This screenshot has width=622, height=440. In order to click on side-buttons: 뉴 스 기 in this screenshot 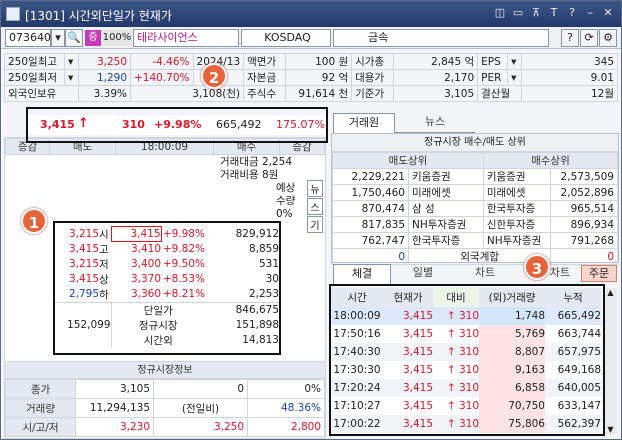, I will do `click(315, 206)`.